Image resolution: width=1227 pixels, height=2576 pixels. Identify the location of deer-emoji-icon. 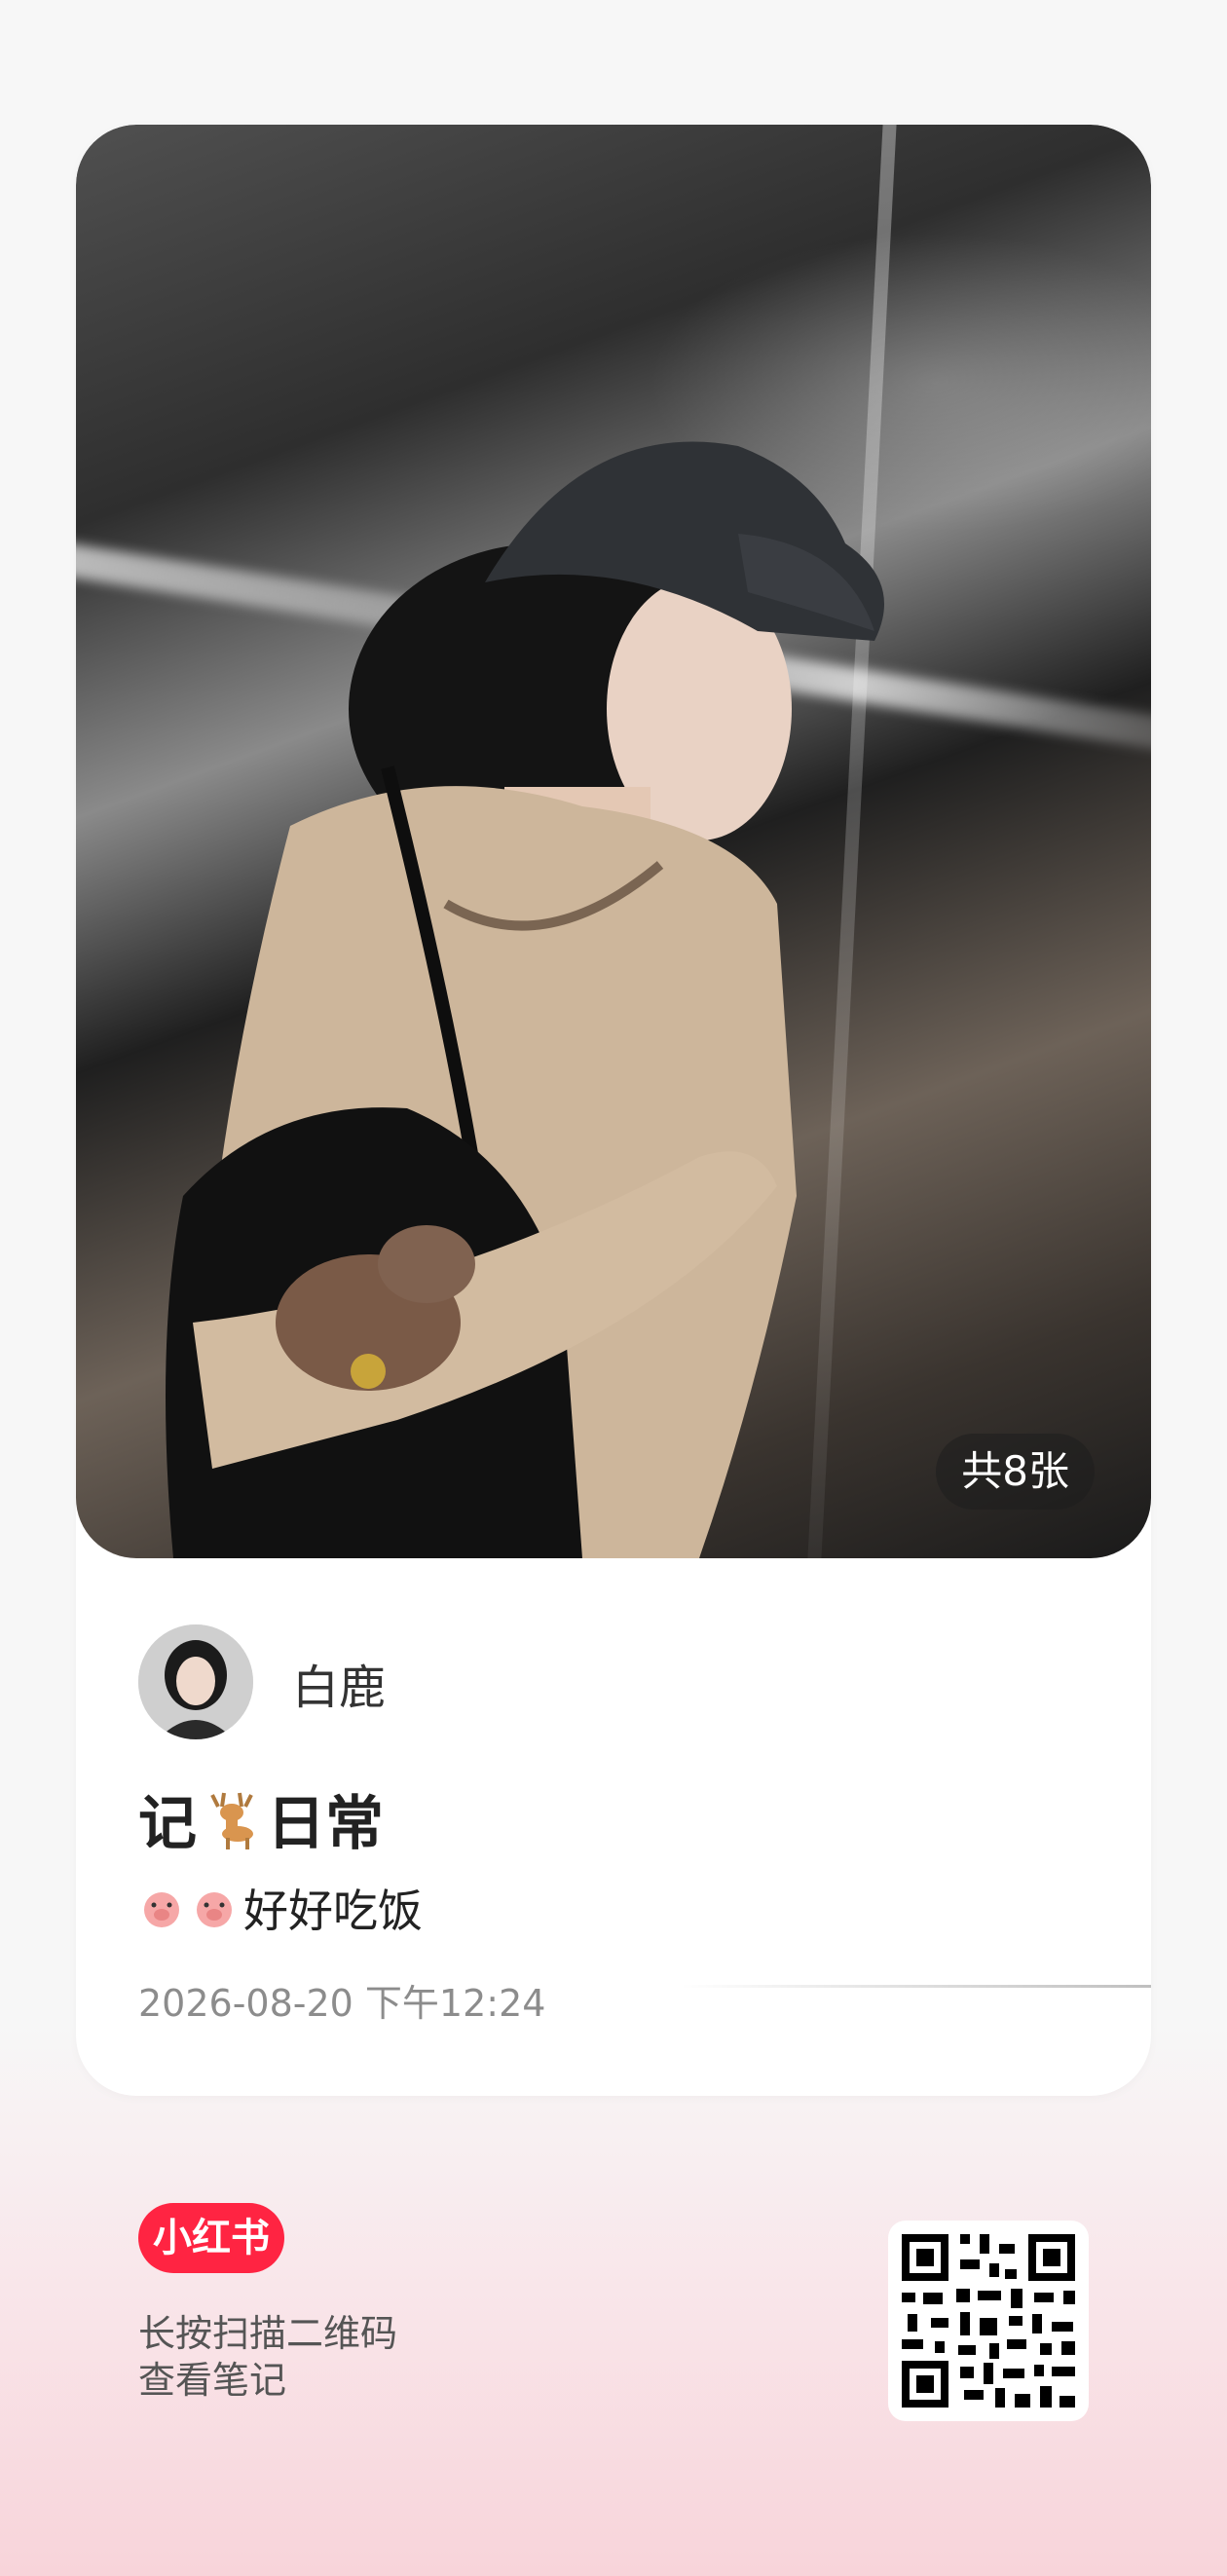
(231, 1820).